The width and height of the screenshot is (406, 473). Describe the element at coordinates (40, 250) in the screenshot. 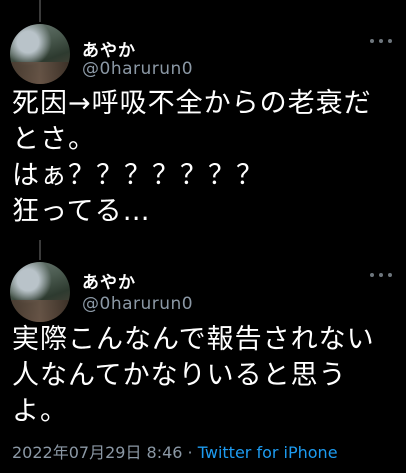

I see `thread-line-middle` at that location.